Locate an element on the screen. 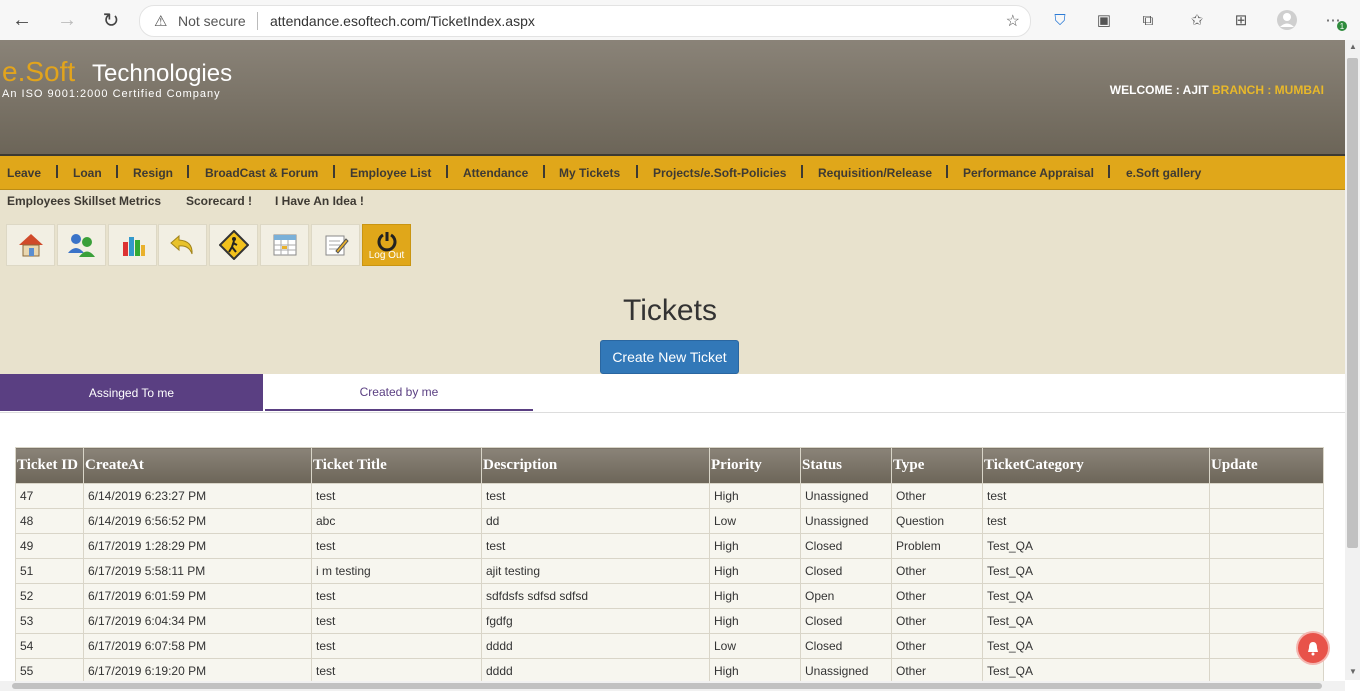 The width and height of the screenshot is (1360, 691). horizontal-scrollbar is located at coordinates (672, 686).